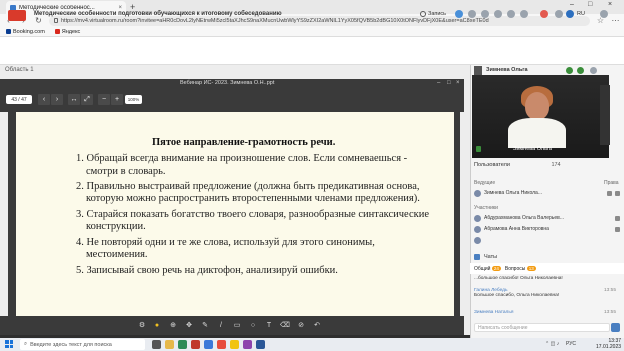 This screenshot has width=624, height=351. Describe the element at coordinates (29, 31) in the screenshot. I see `bookmark-label: Booking.com` at that location.